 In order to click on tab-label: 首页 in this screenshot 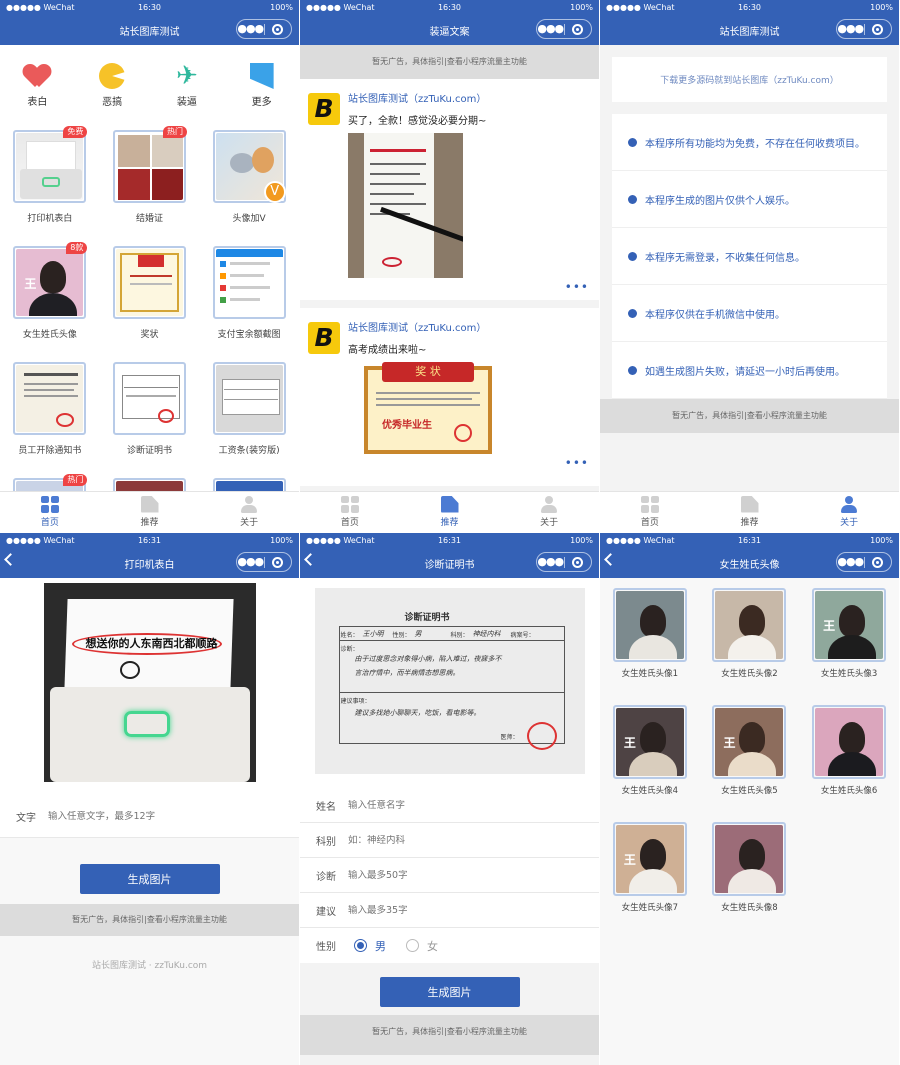, I will do `click(649, 522)`.